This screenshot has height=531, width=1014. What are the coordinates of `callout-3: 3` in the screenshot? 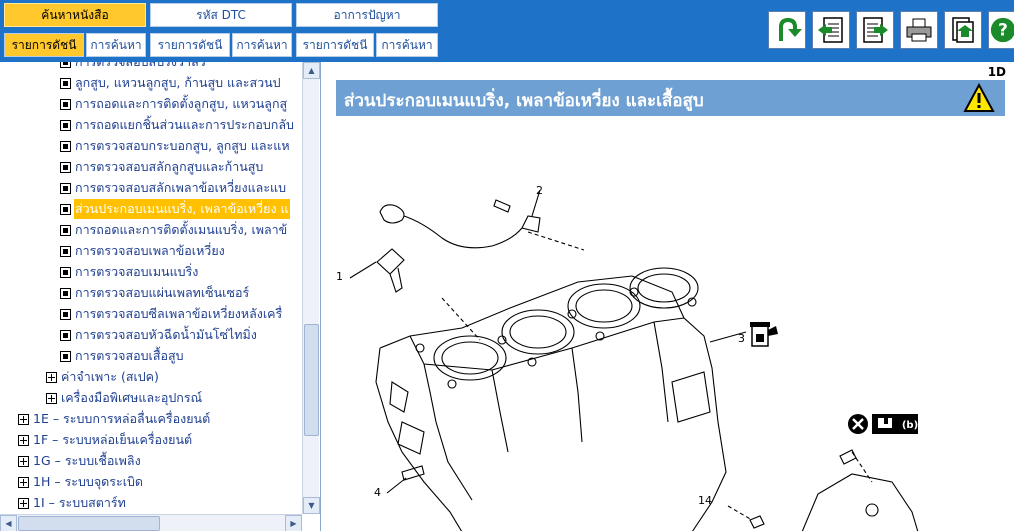 It's located at (741, 338).